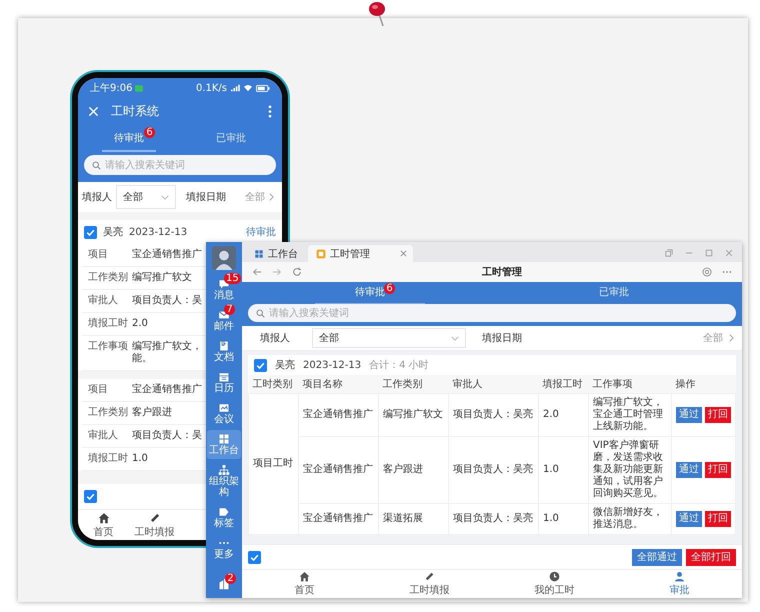  Describe the element at coordinates (709, 253) in the screenshot. I see `maximize-icon` at that location.